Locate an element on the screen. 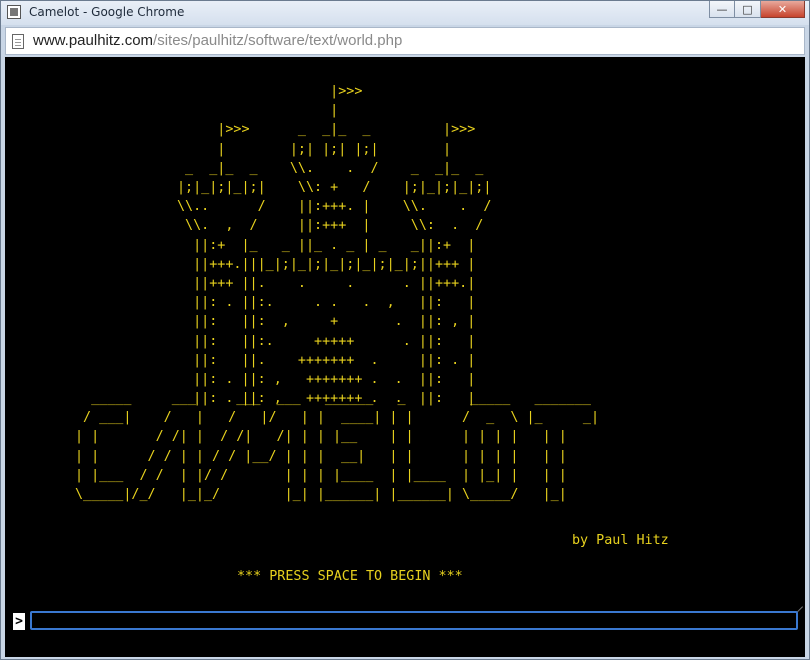  title-bar: Camelot - Google Chrome — □ ✕ is located at coordinates (405, 13).